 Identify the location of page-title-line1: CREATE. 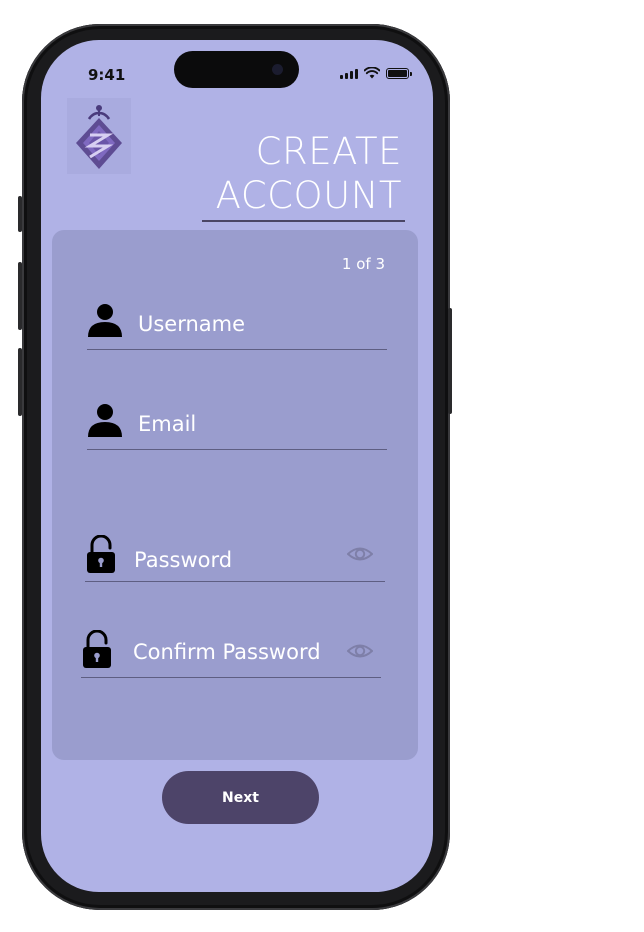
(328, 151).